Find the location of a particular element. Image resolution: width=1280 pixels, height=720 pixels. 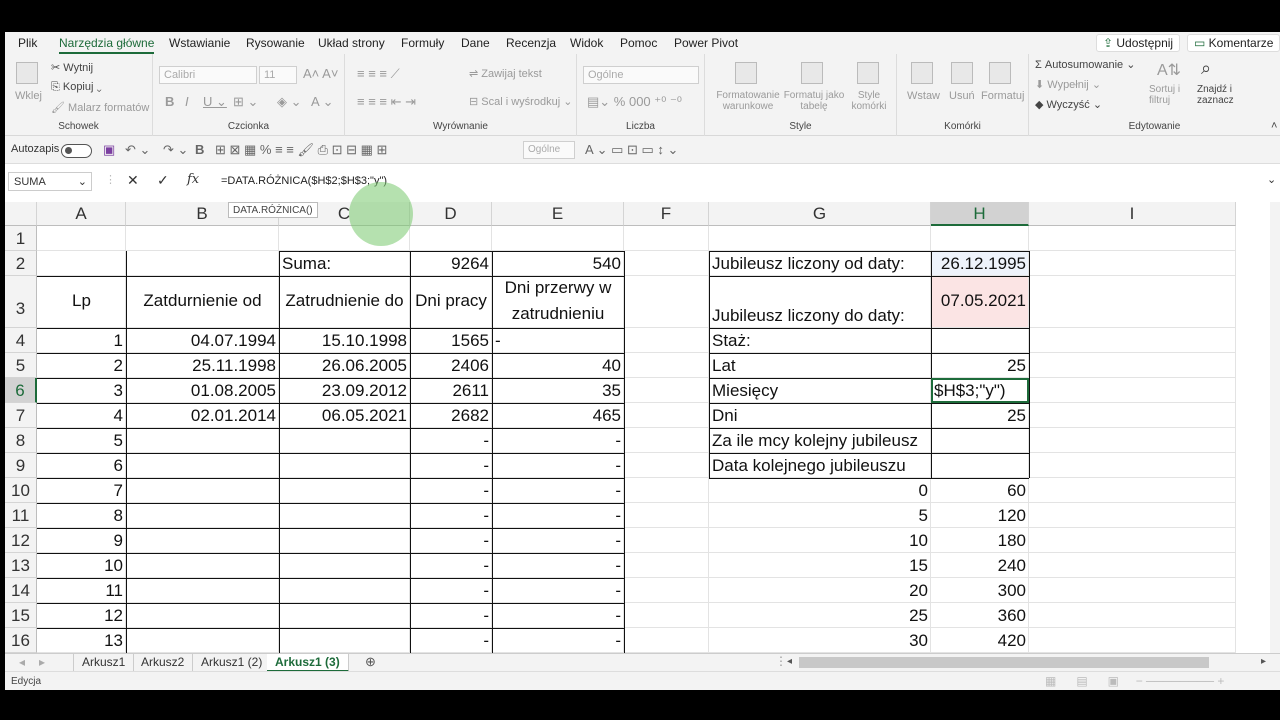

clear-button: ◆ Wyczyść ⌄ is located at coordinates (1068, 104).